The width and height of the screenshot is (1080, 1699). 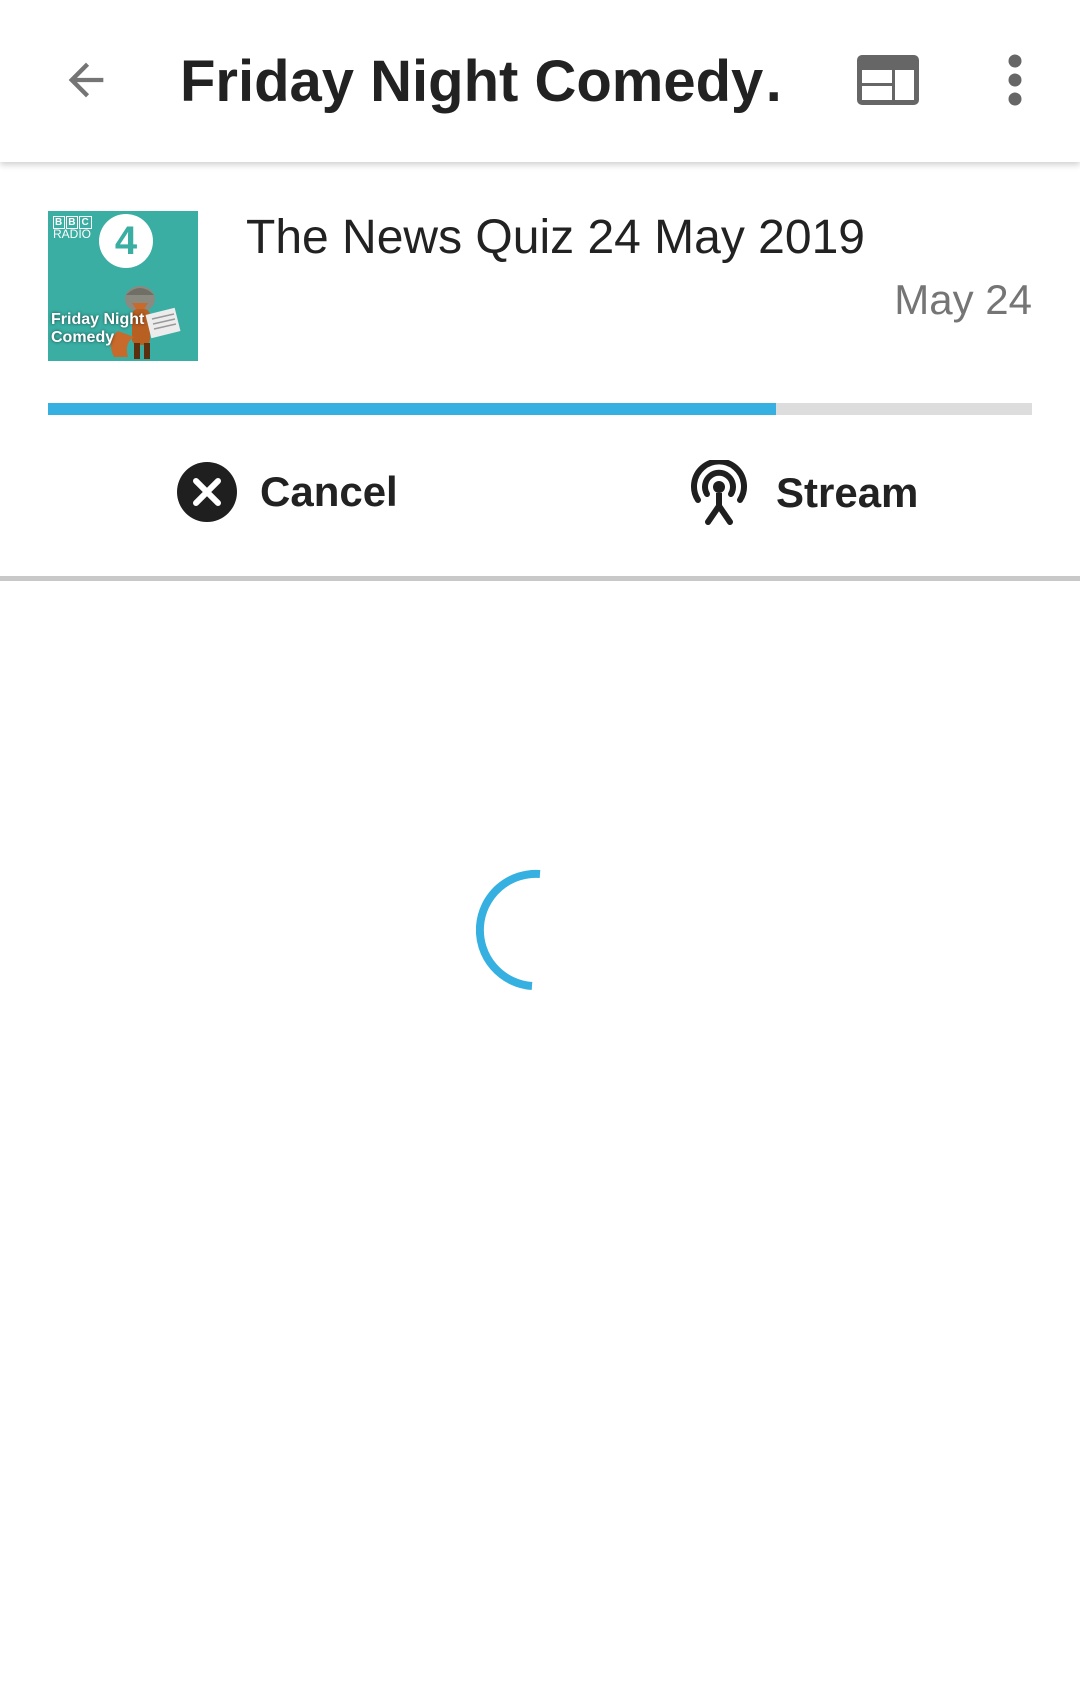 What do you see at coordinates (719, 492) in the screenshot?
I see `podcast-antenna-icon` at bounding box center [719, 492].